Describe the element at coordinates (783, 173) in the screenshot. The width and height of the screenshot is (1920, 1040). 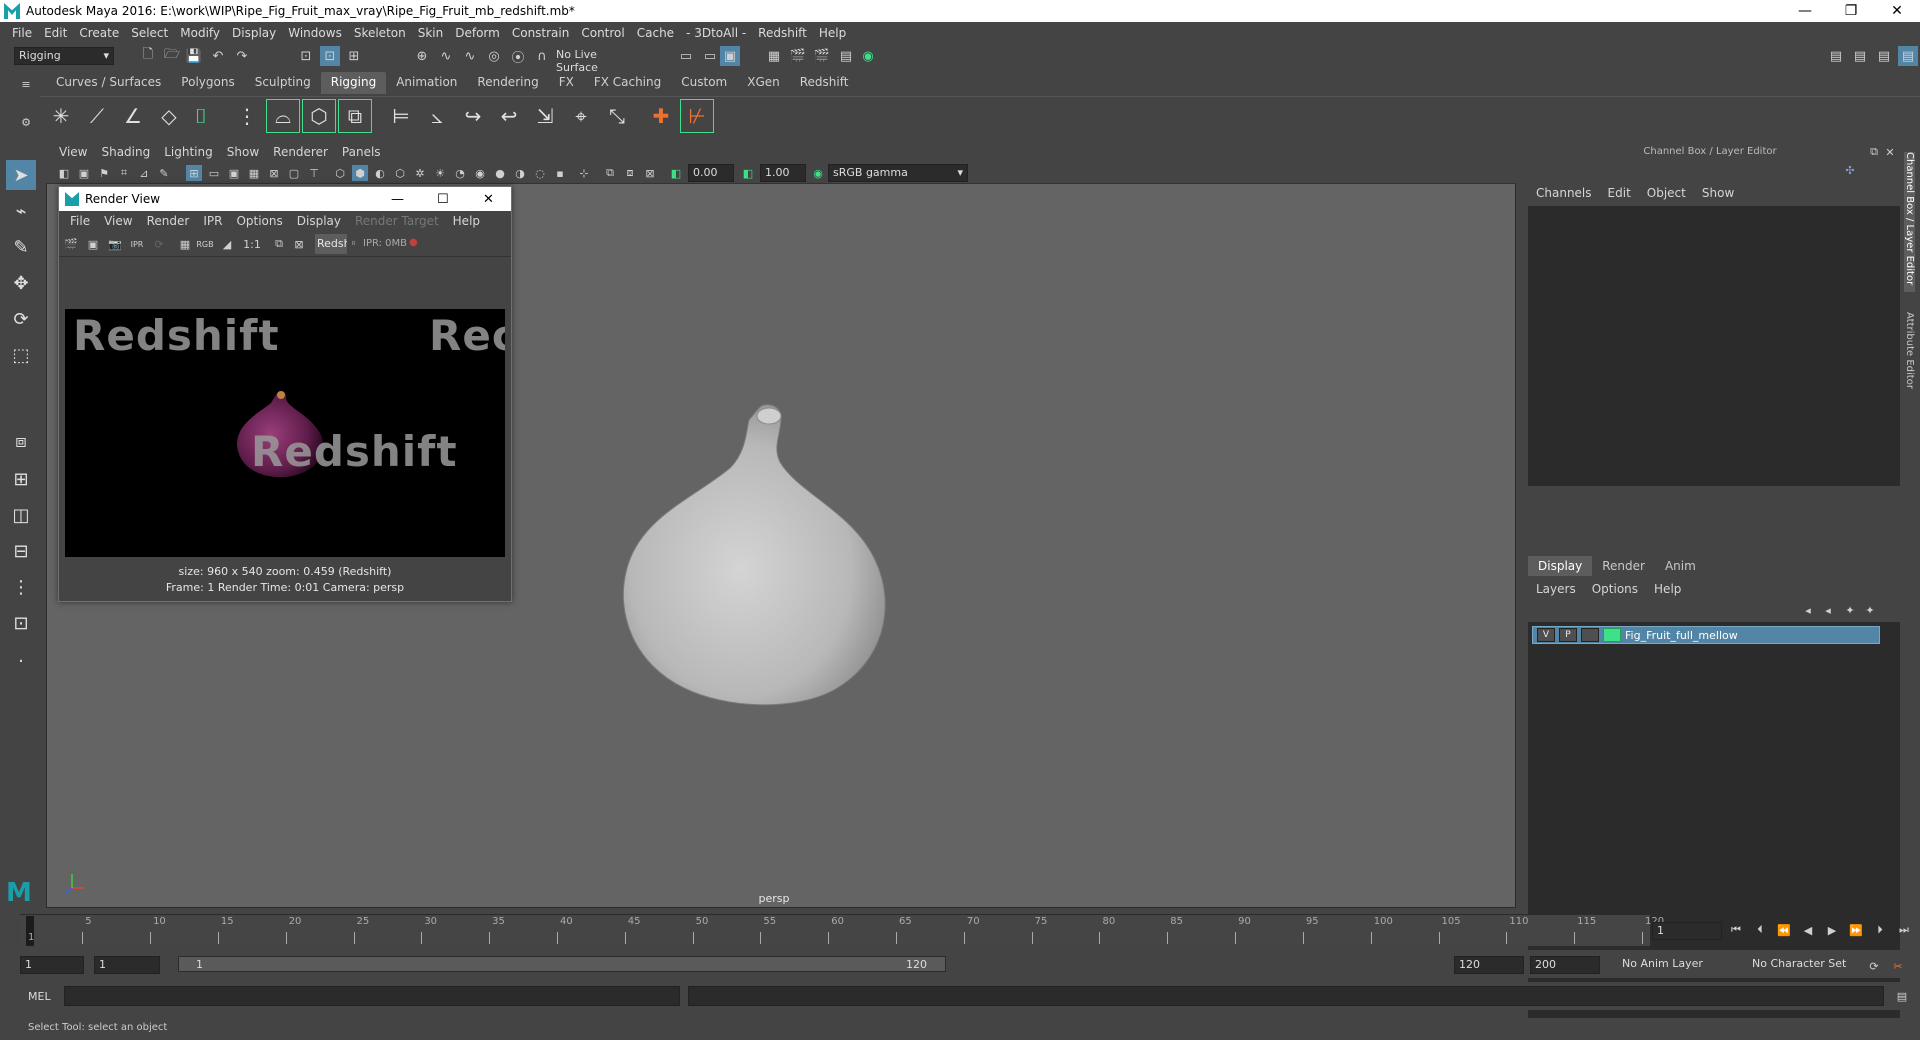
I see `gamma-field: 1.00` at that location.